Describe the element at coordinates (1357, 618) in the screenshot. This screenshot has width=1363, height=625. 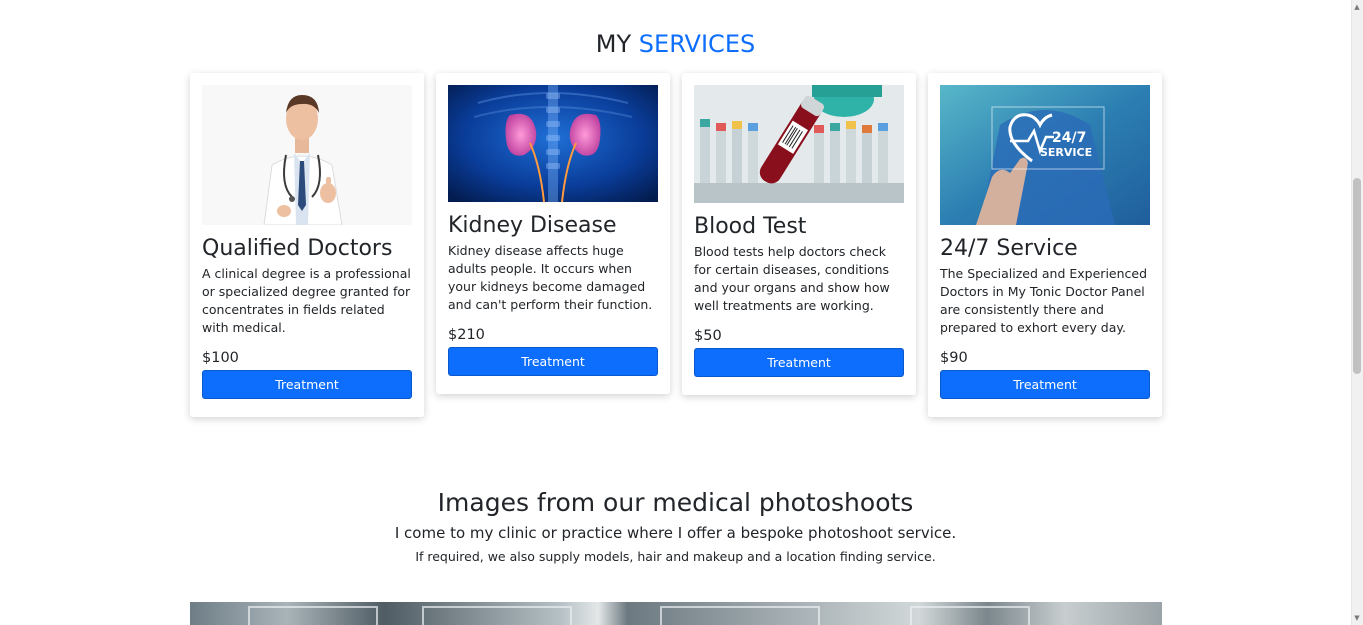
I see `scroll-down-icon: ▼` at that location.